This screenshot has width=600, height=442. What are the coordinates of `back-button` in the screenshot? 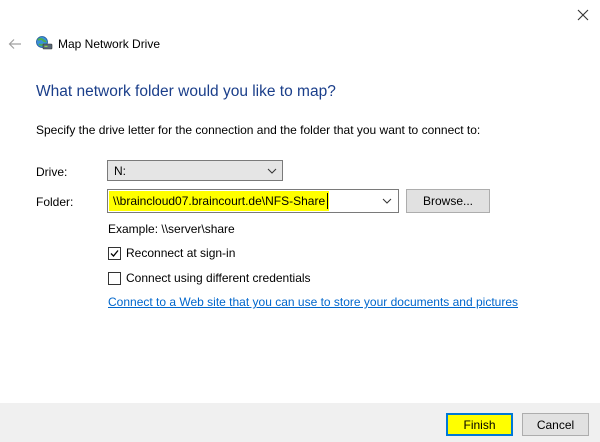 It's located at (15, 44).